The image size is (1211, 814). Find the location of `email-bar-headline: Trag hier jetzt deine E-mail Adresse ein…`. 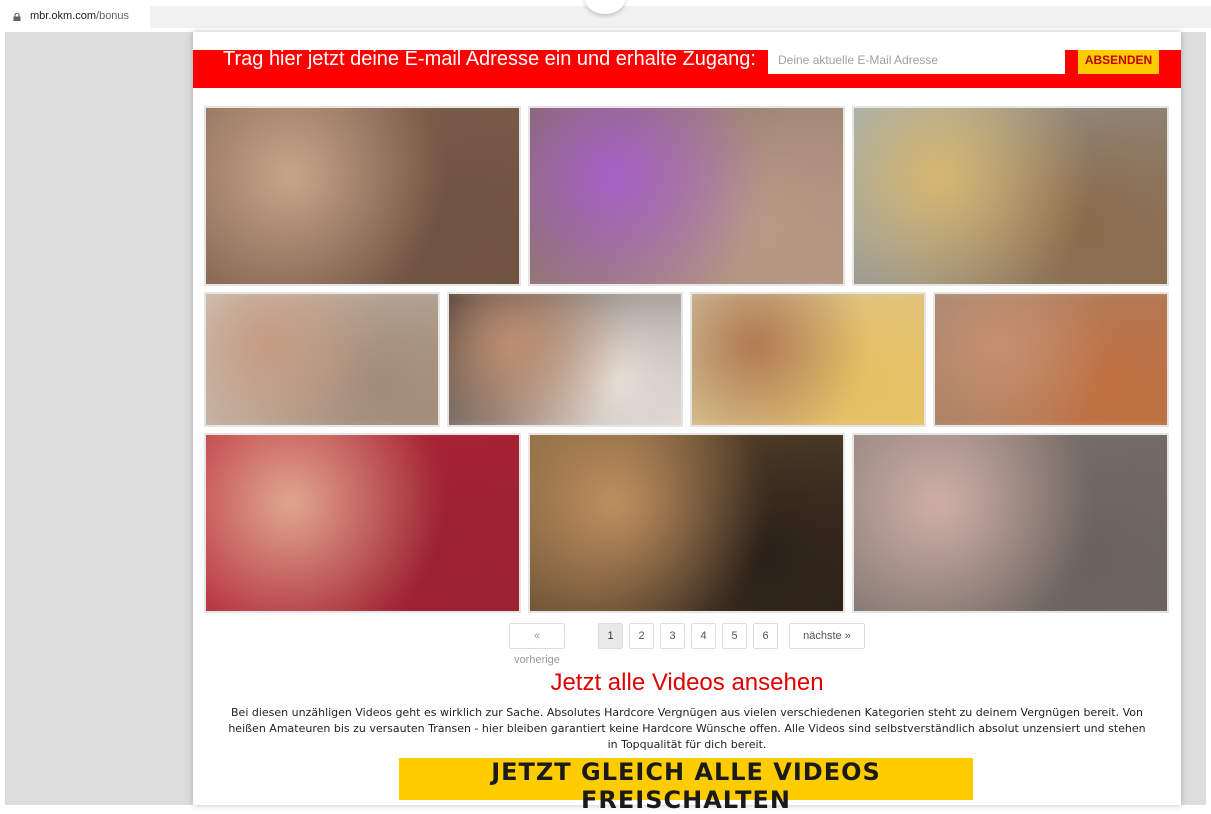

email-bar-headline: Trag hier jetzt deine E-mail Adresse ein… is located at coordinates (489, 60).